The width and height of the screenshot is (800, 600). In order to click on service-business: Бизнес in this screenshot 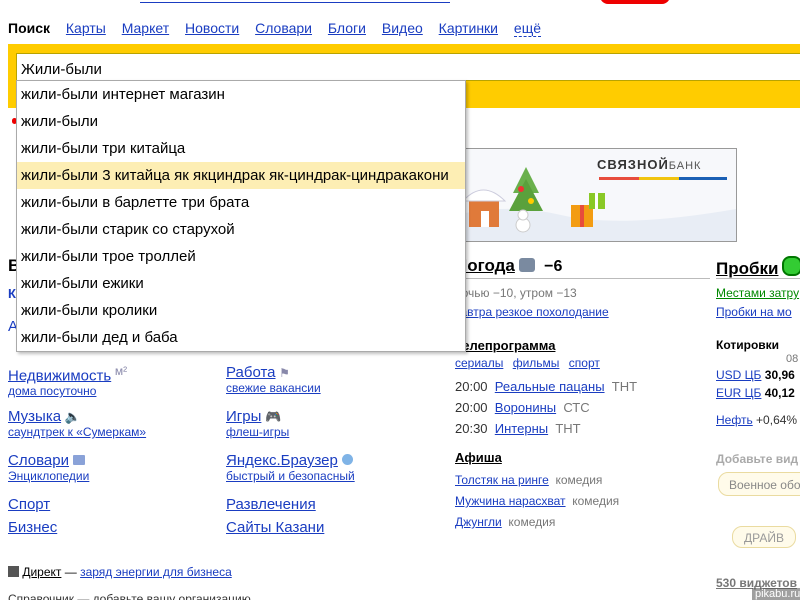, I will do `click(32, 527)`.